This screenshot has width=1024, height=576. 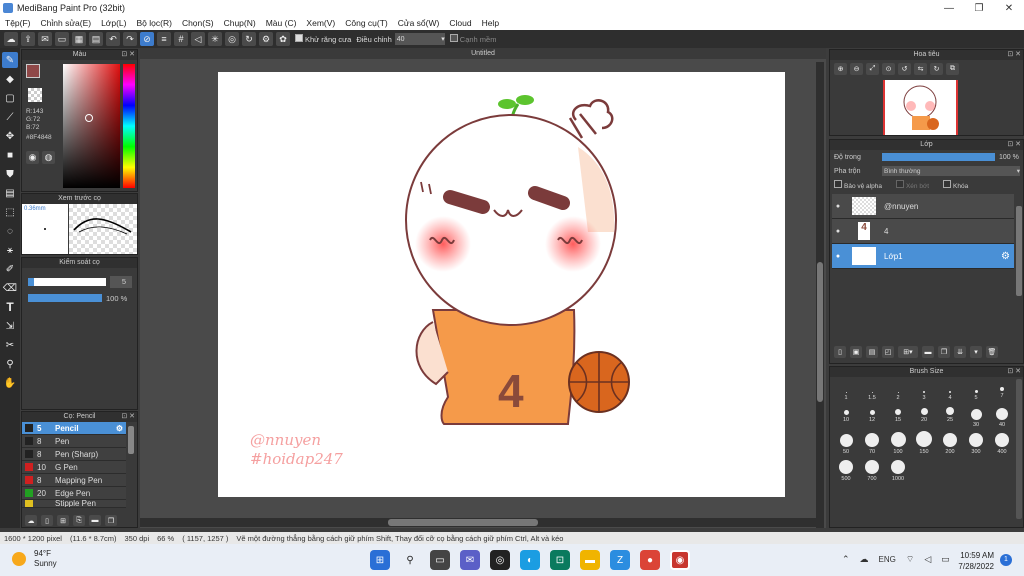 I want to click on operation-tool-icon: ⇲, so click(x=10, y=326).